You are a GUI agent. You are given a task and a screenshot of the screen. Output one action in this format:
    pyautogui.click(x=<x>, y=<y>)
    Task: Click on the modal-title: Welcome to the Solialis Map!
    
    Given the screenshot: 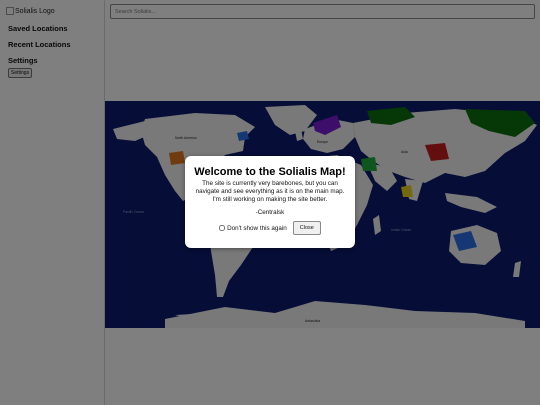 What is the action you would take?
    pyautogui.click(x=270, y=172)
    